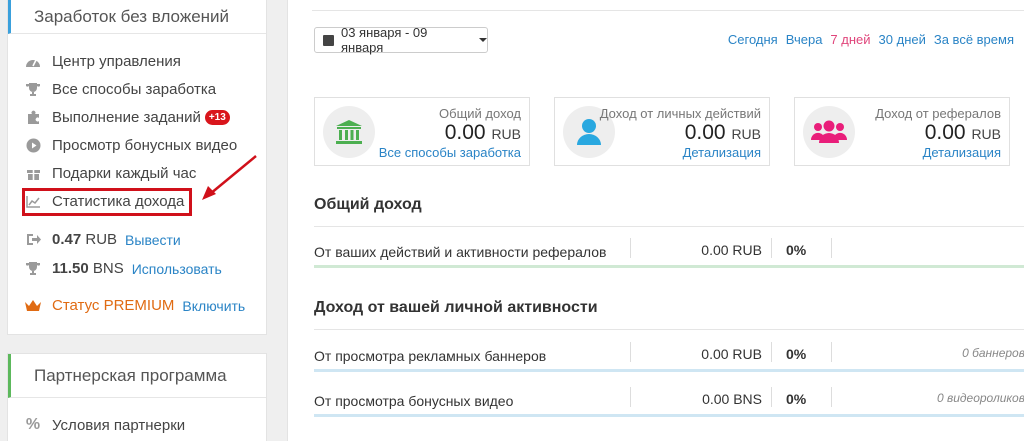 This screenshot has width=1024, height=441. What do you see at coordinates (110, 173) in the screenshot?
I see `sidebar-item-gifts: Подарки каждый час` at bounding box center [110, 173].